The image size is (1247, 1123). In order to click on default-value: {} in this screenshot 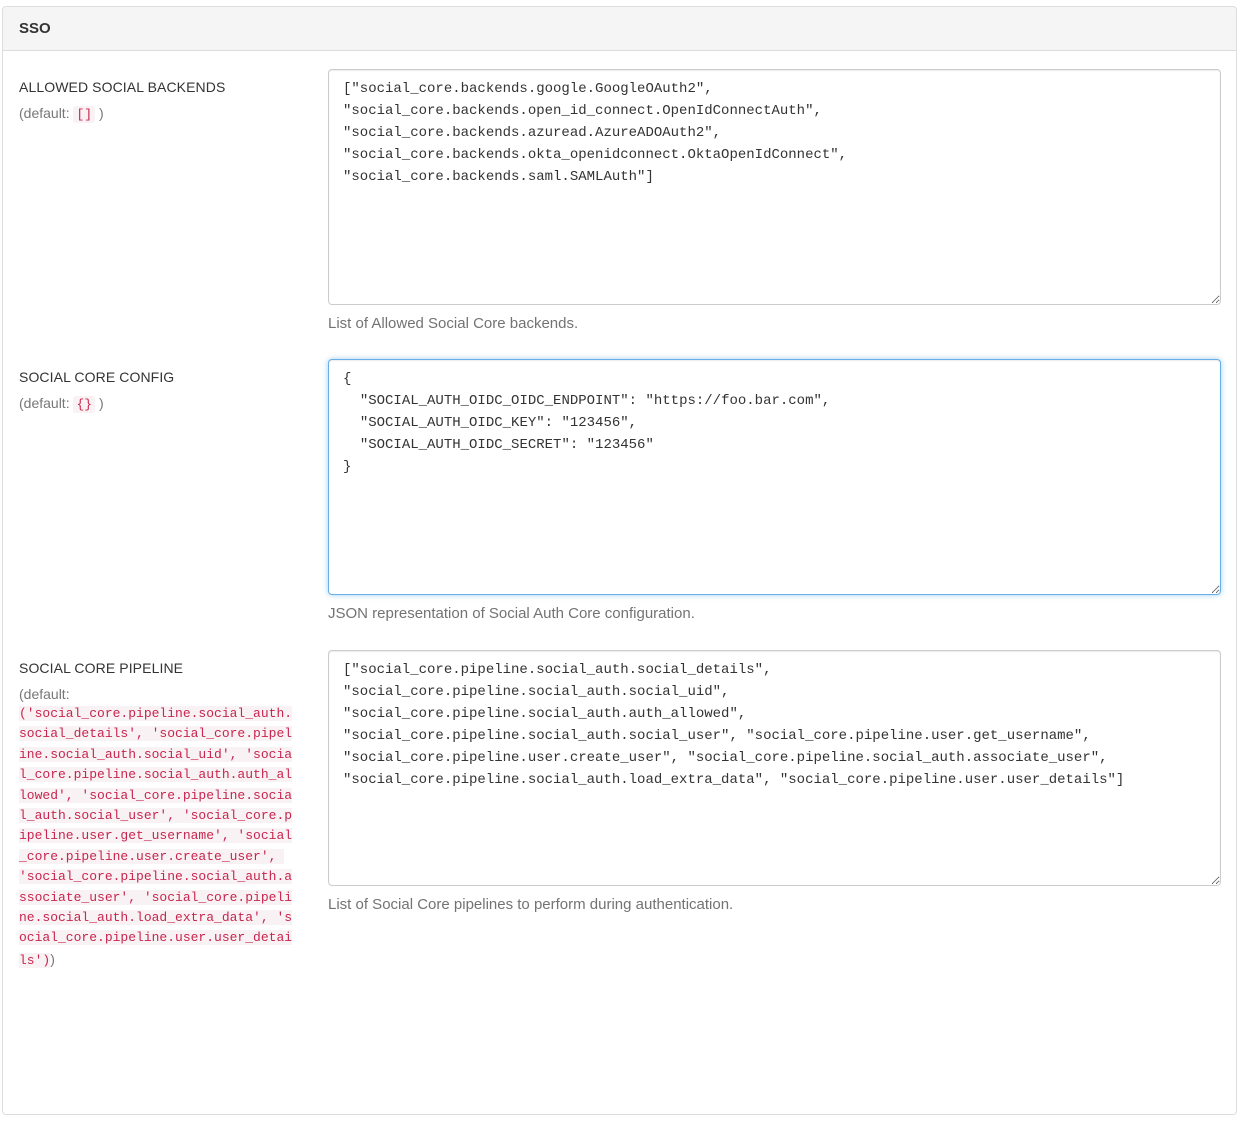, I will do `click(84, 404)`.